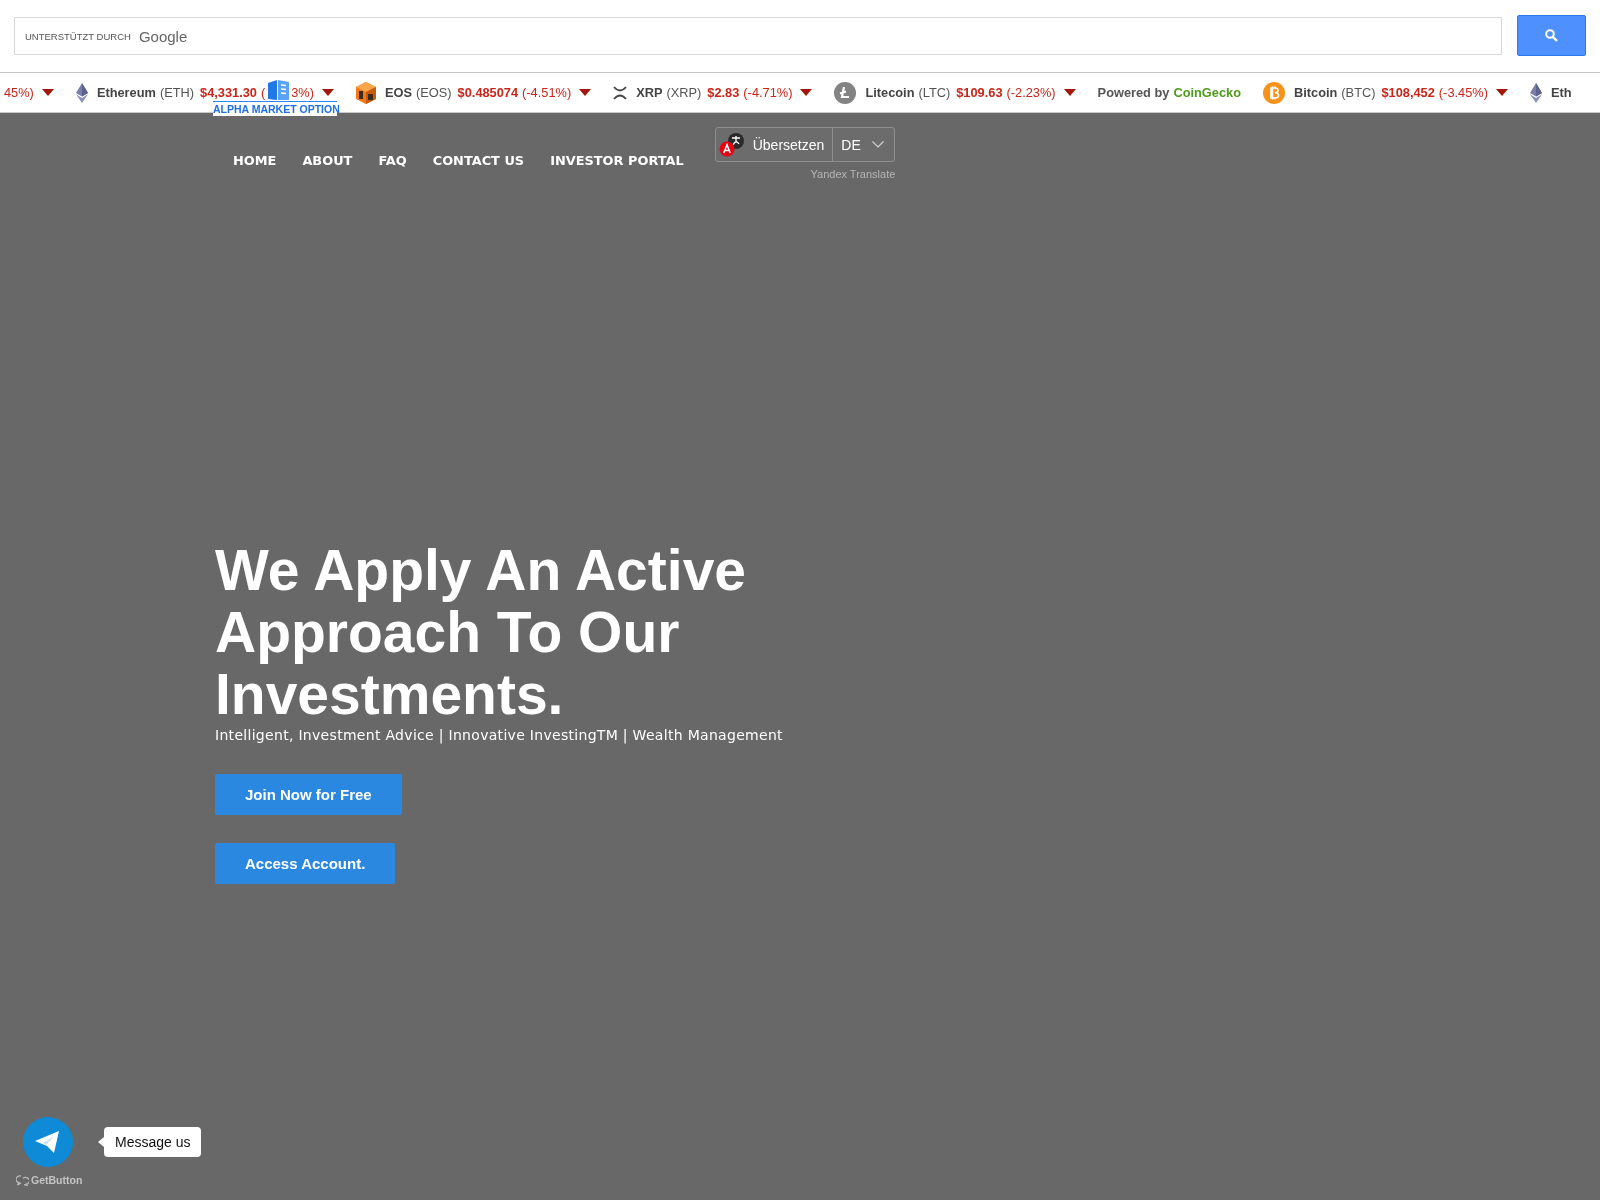 The height and width of the screenshot is (1200, 1600). I want to click on bitcoin-icon, so click(1274, 92).